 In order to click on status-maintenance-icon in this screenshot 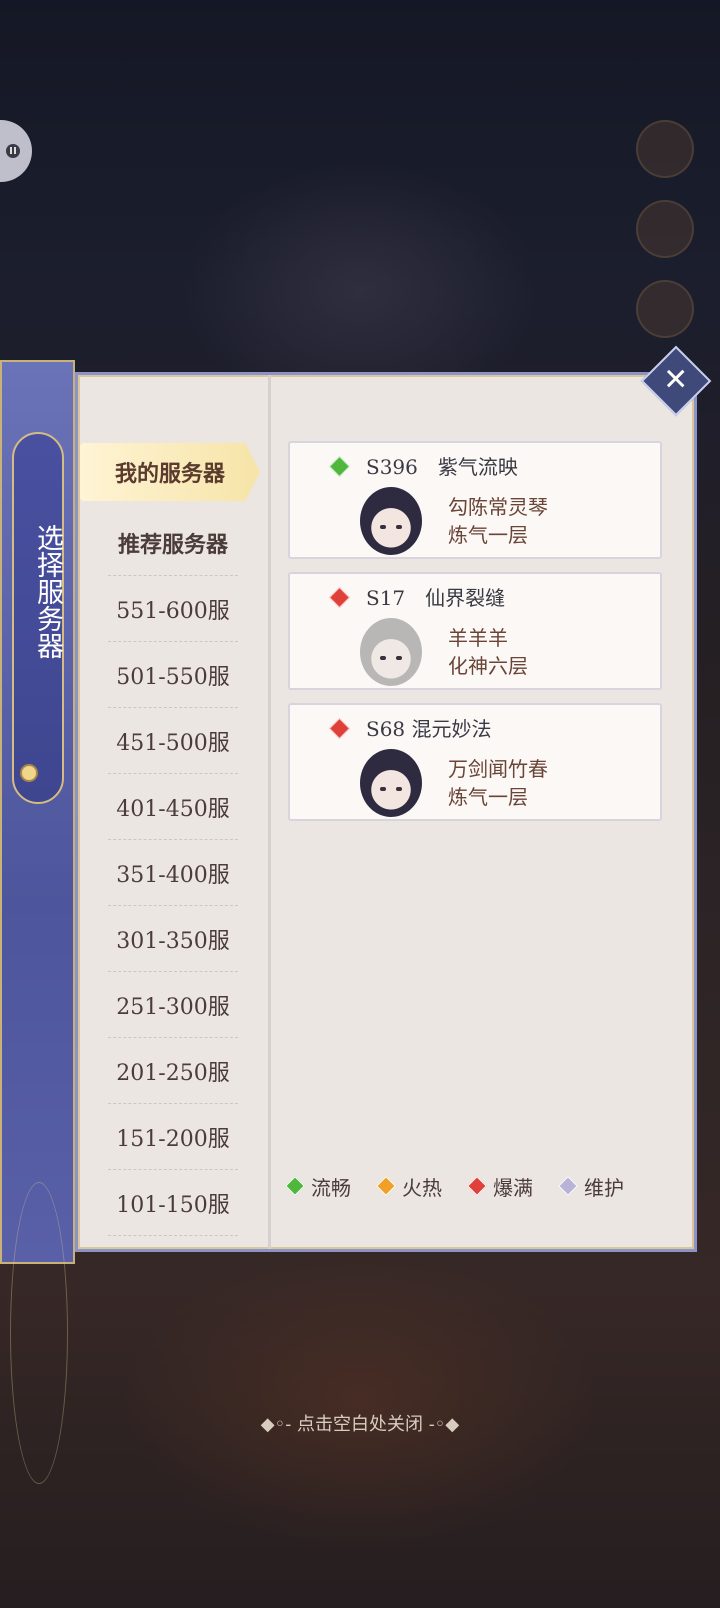, I will do `click(568, 1186)`.